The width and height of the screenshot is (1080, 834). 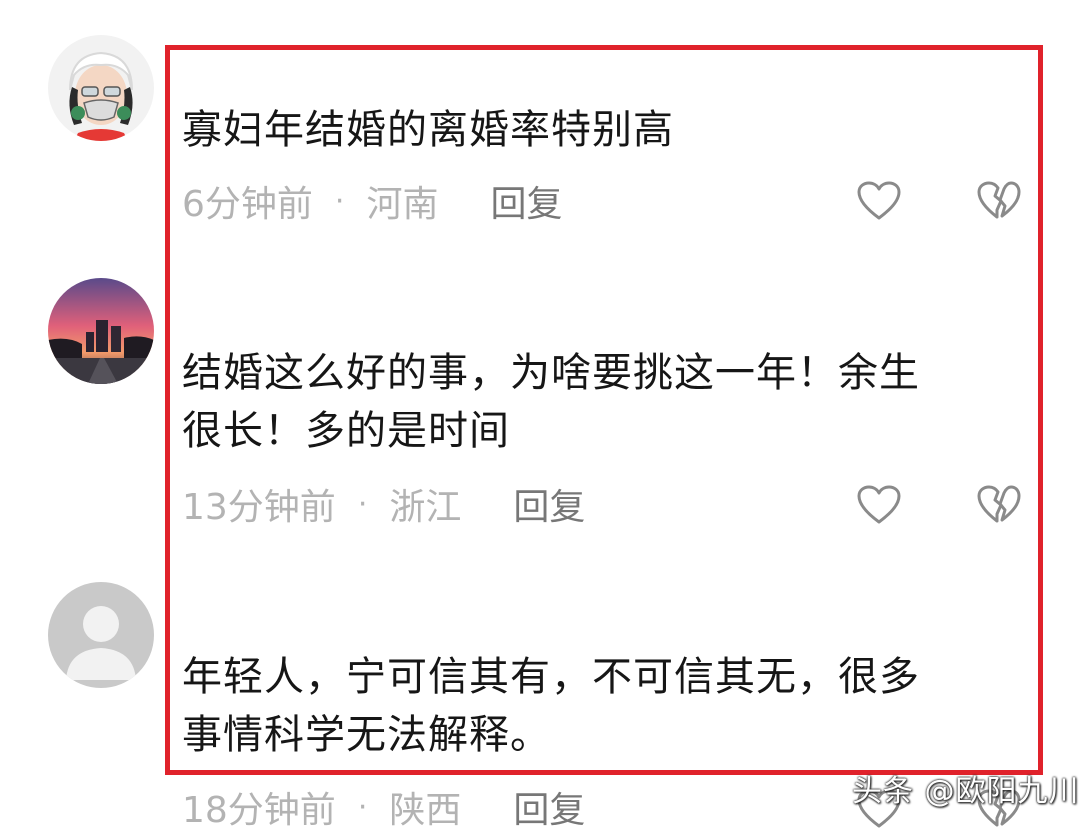 What do you see at coordinates (383, 807) in the screenshot?
I see `comment-meta: 18分钟前 · 陕西 回复` at bounding box center [383, 807].